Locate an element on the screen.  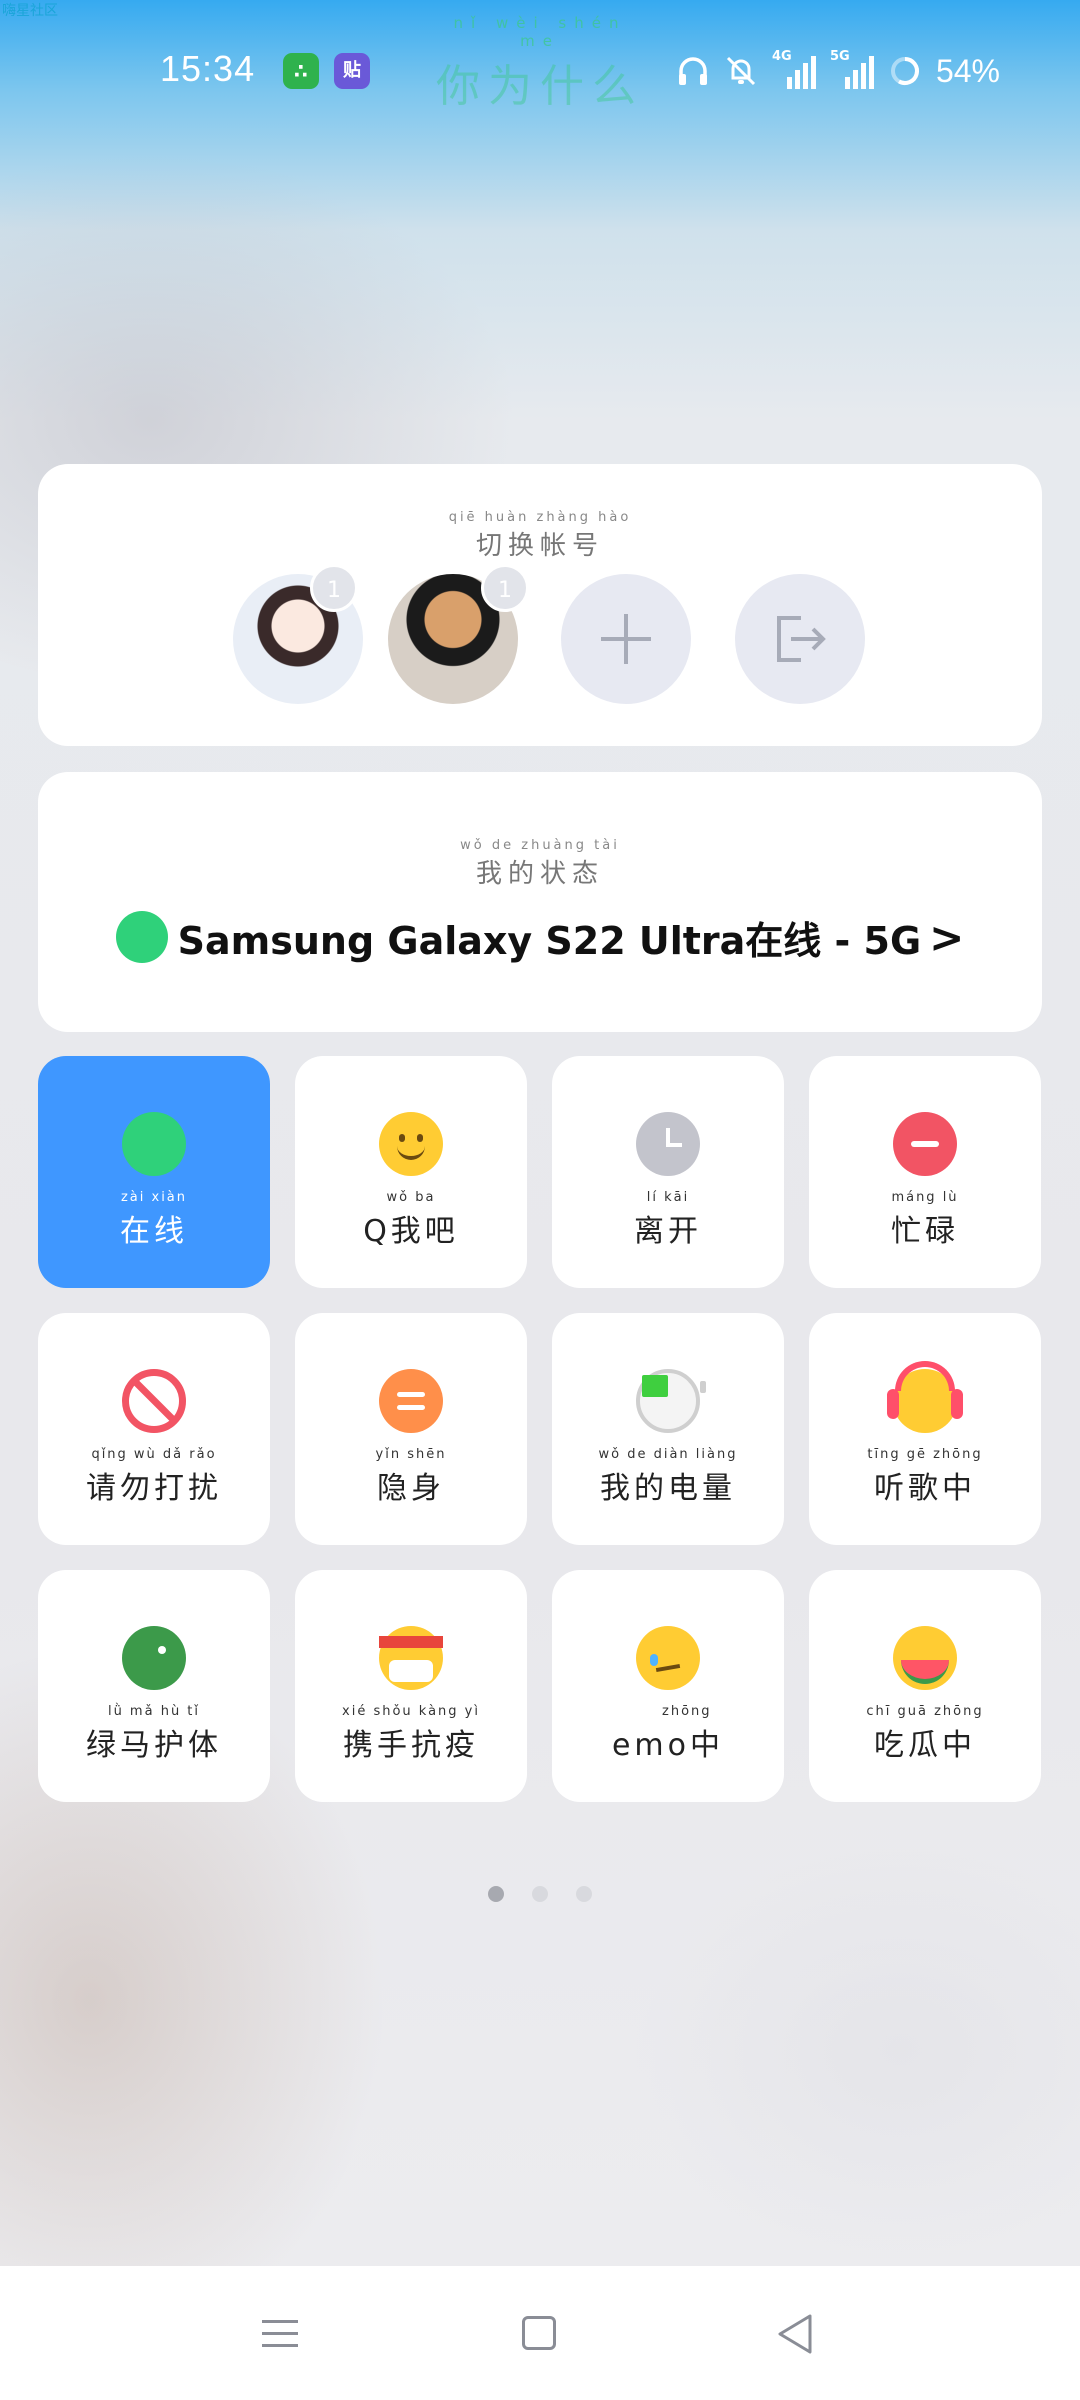
current-status-text: Samsung Galaxy S22 Ultra在线 - 5G is located at coordinates (549, 940).